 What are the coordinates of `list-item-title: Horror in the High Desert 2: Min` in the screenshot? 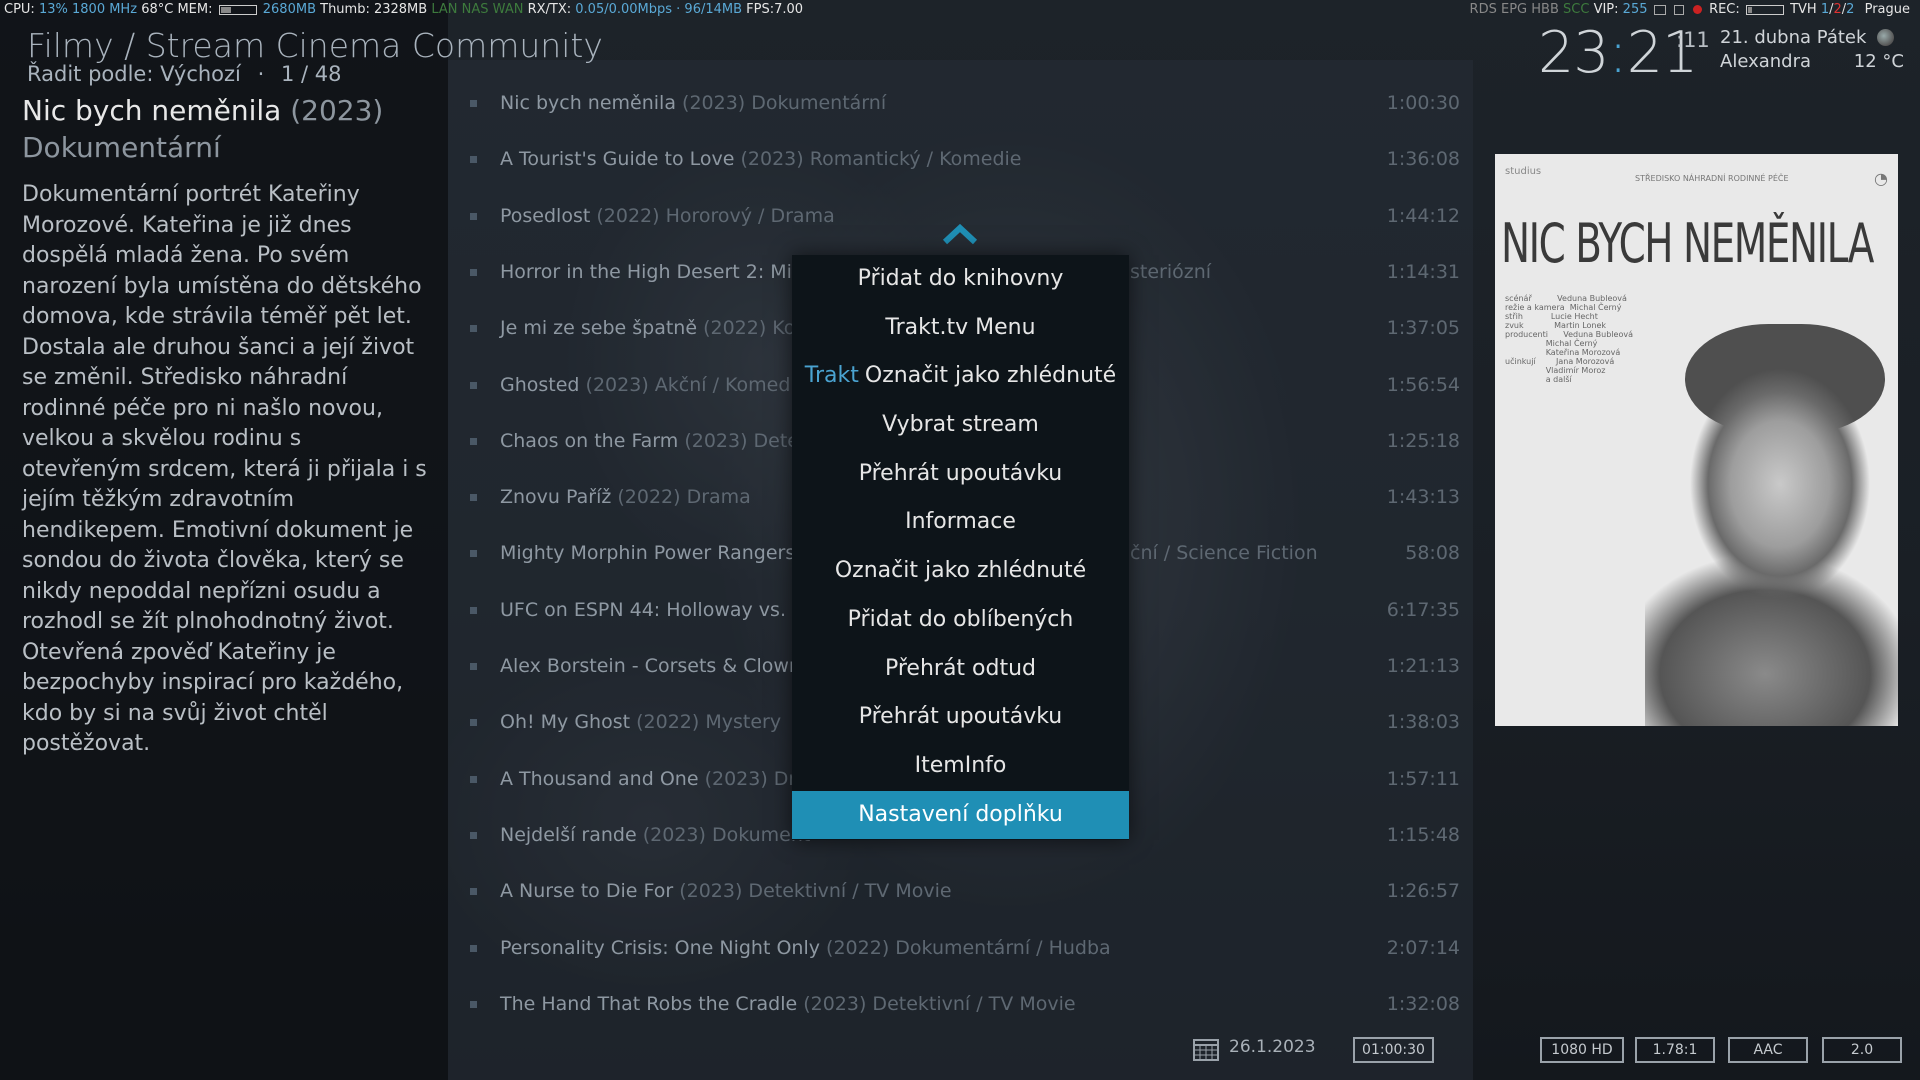 It's located at (652, 271).